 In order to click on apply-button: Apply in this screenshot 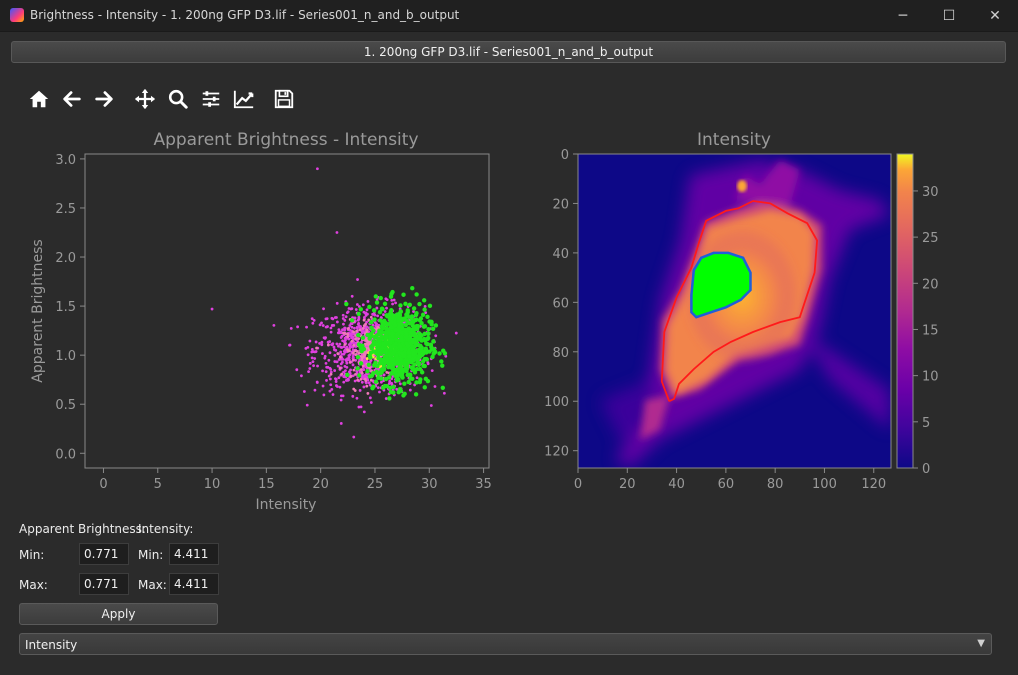, I will do `click(118, 614)`.